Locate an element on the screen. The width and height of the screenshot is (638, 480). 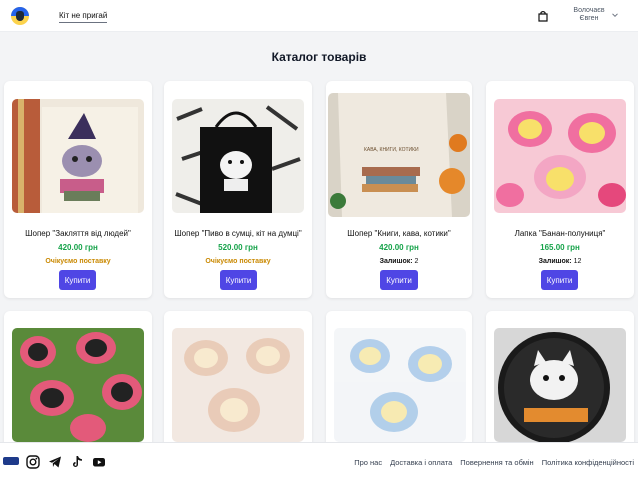
chevron-down-icon is located at coordinates (615, 15).